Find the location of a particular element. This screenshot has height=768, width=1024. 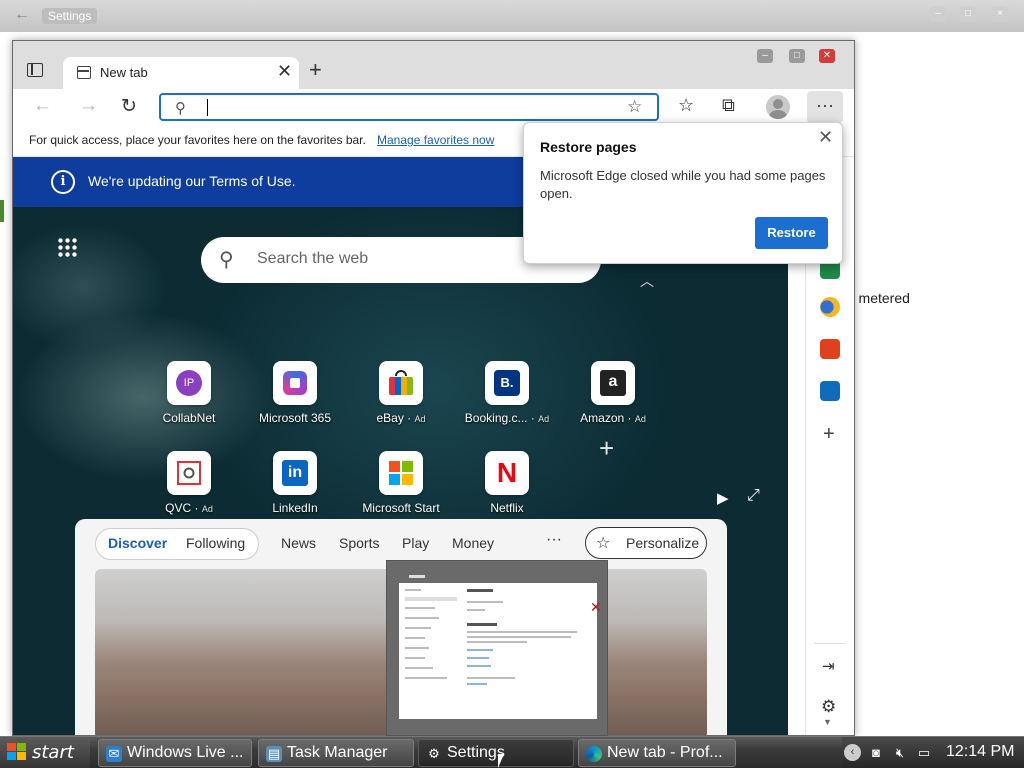

thumbnail-window: ✕ is located at coordinates (500, 651).